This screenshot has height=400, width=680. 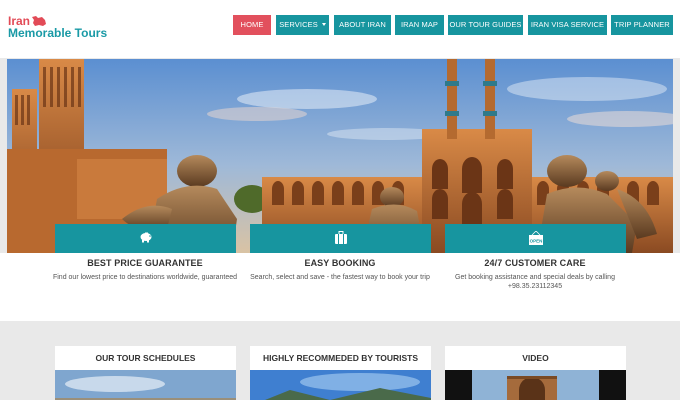 I want to click on piggy-bank-icon, so click(x=145, y=237).